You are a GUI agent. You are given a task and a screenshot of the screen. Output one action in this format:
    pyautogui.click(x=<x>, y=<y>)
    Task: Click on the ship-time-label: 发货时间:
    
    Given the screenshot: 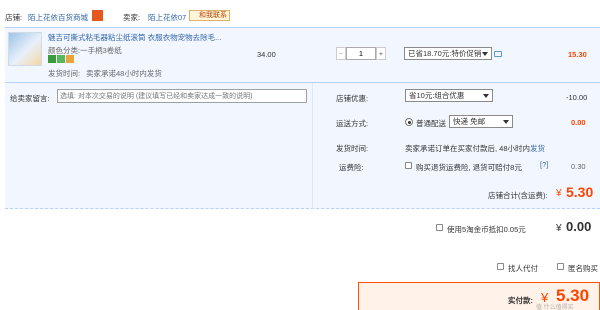 What is the action you would take?
    pyautogui.click(x=352, y=148)
    